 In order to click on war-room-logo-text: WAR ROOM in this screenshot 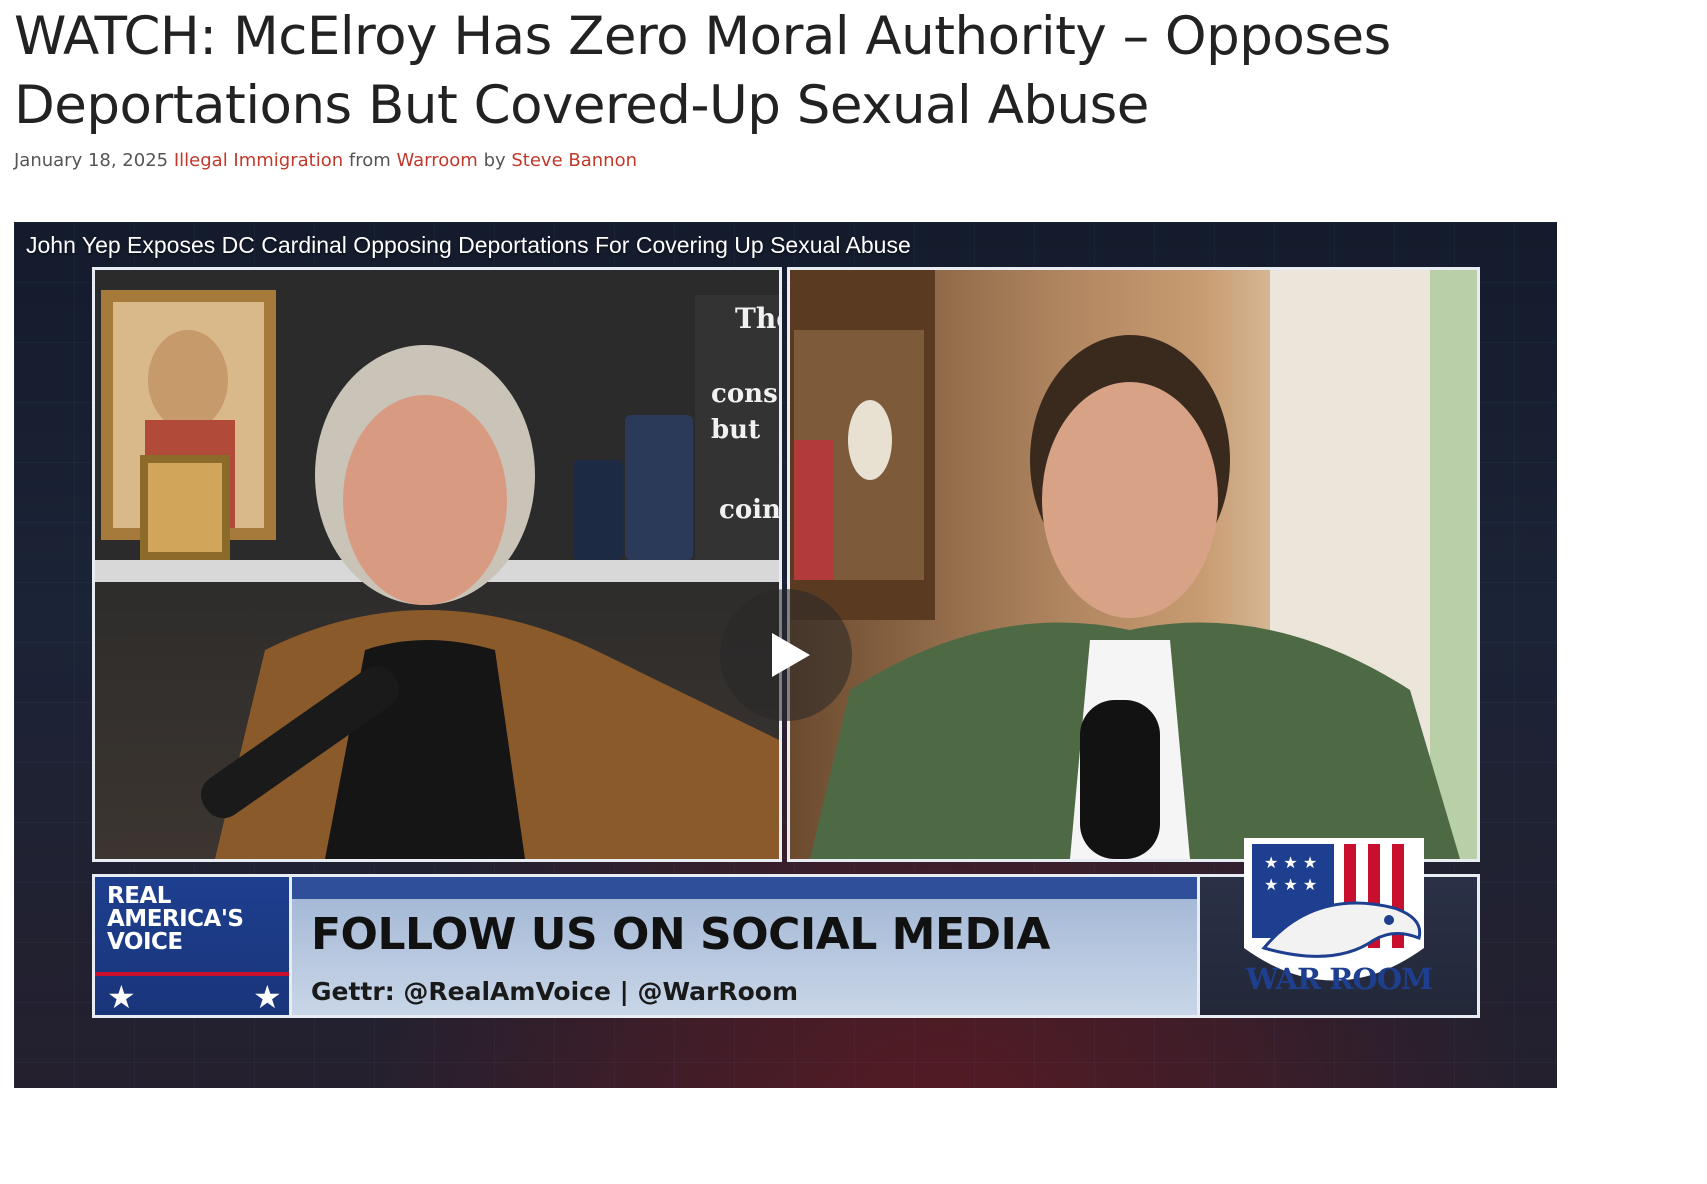, I will do `click(1339, 979)`.